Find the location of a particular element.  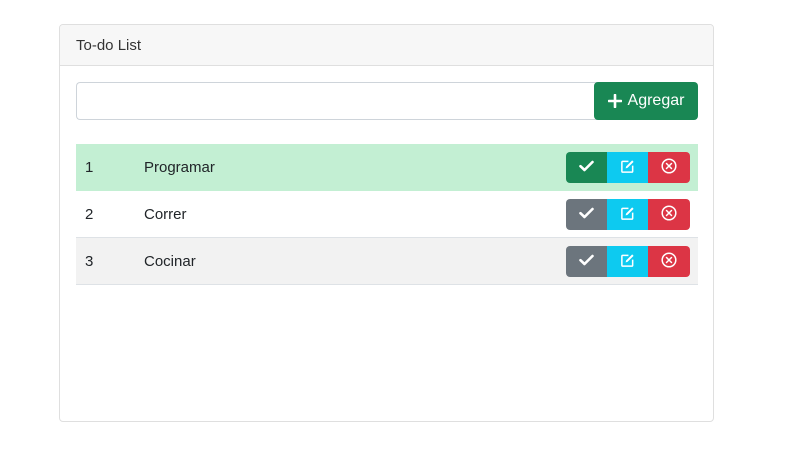

task-number: 3 is located at coordinates (89, 261).